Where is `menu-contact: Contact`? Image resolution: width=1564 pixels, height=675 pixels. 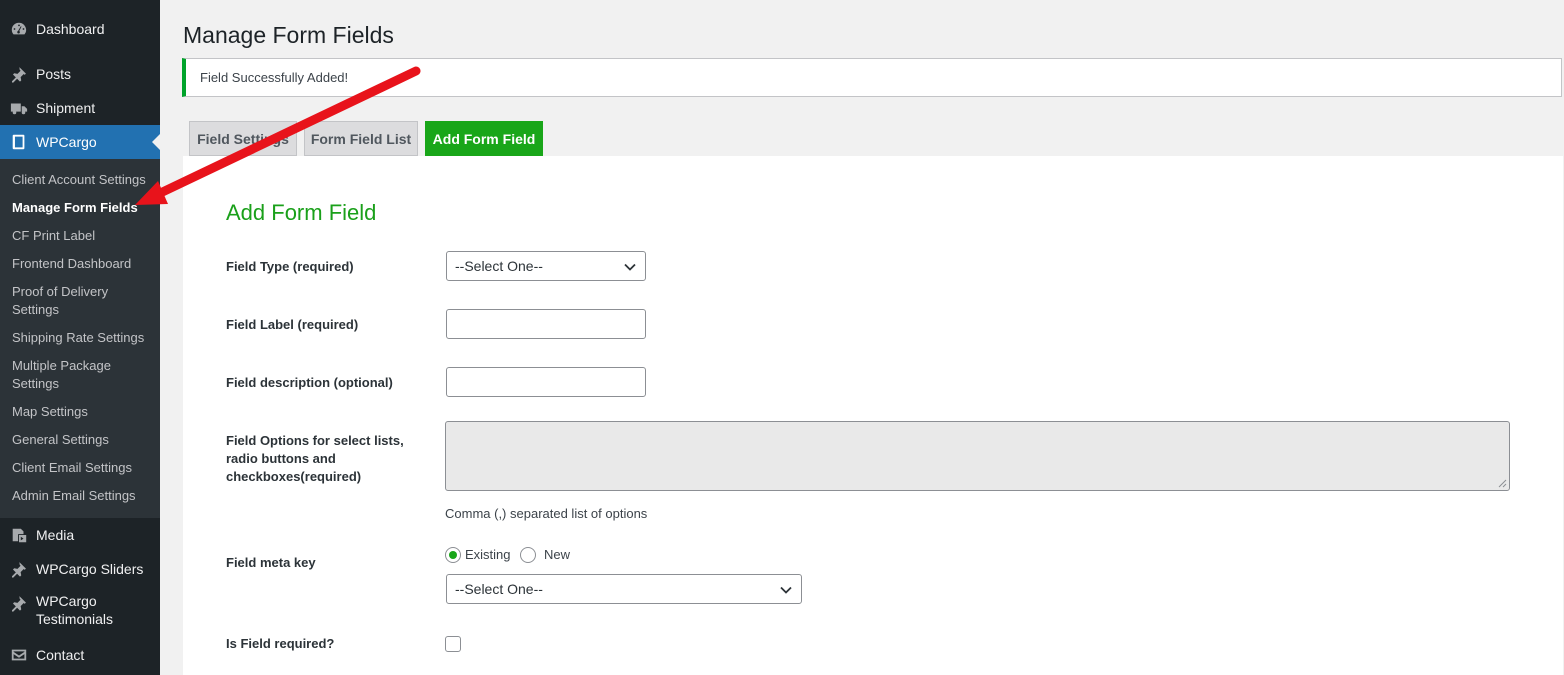 menu-contact: Contact is located at coordinates (80, 655).